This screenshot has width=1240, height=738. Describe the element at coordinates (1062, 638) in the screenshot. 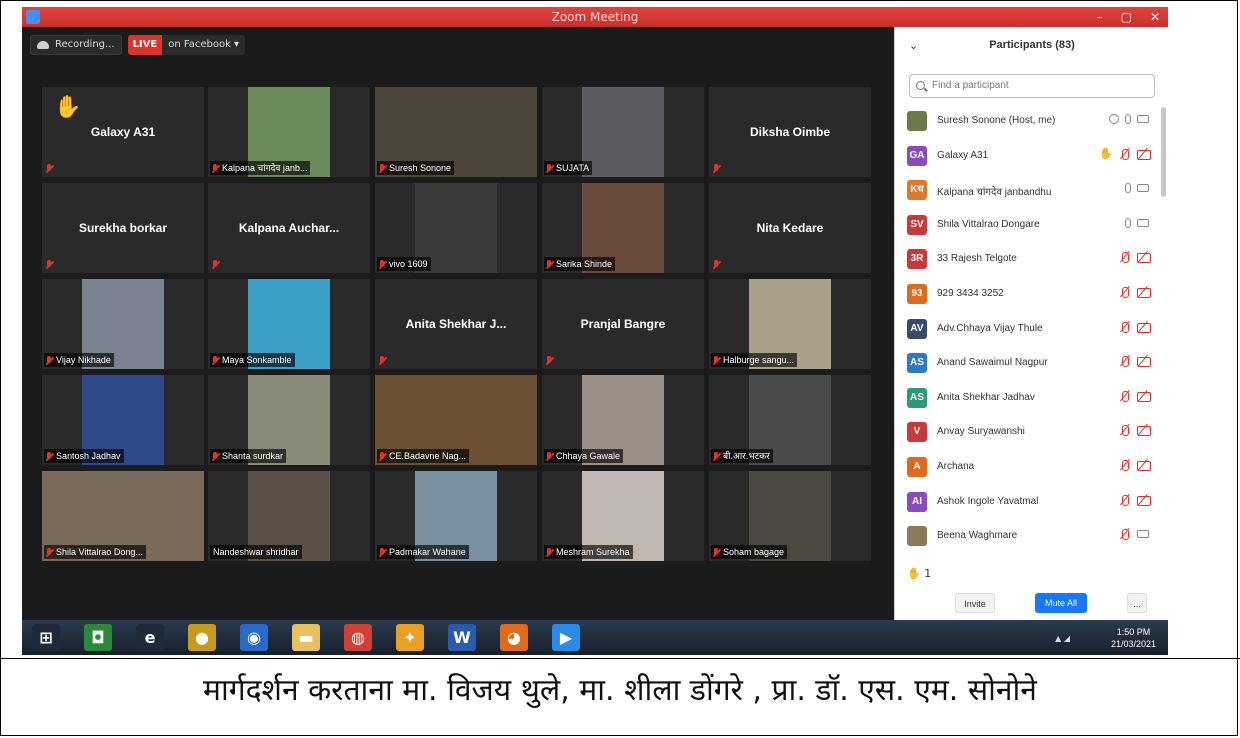

I see `tray-icons: ▲ ◢` at that location.